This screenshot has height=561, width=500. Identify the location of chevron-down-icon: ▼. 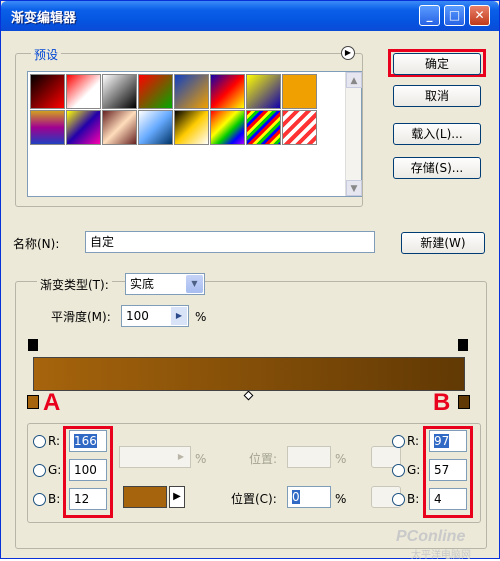
(194, 284).